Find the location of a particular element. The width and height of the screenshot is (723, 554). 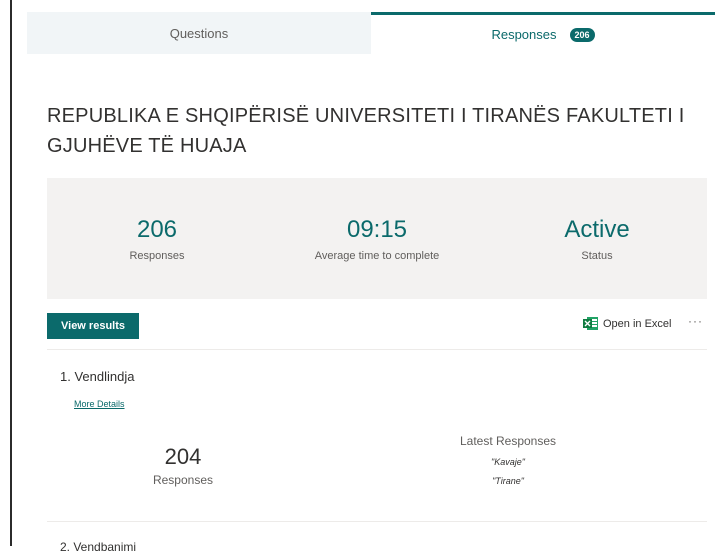

latest-response-item: "Kavaje" is located at coordinates (508, 462).